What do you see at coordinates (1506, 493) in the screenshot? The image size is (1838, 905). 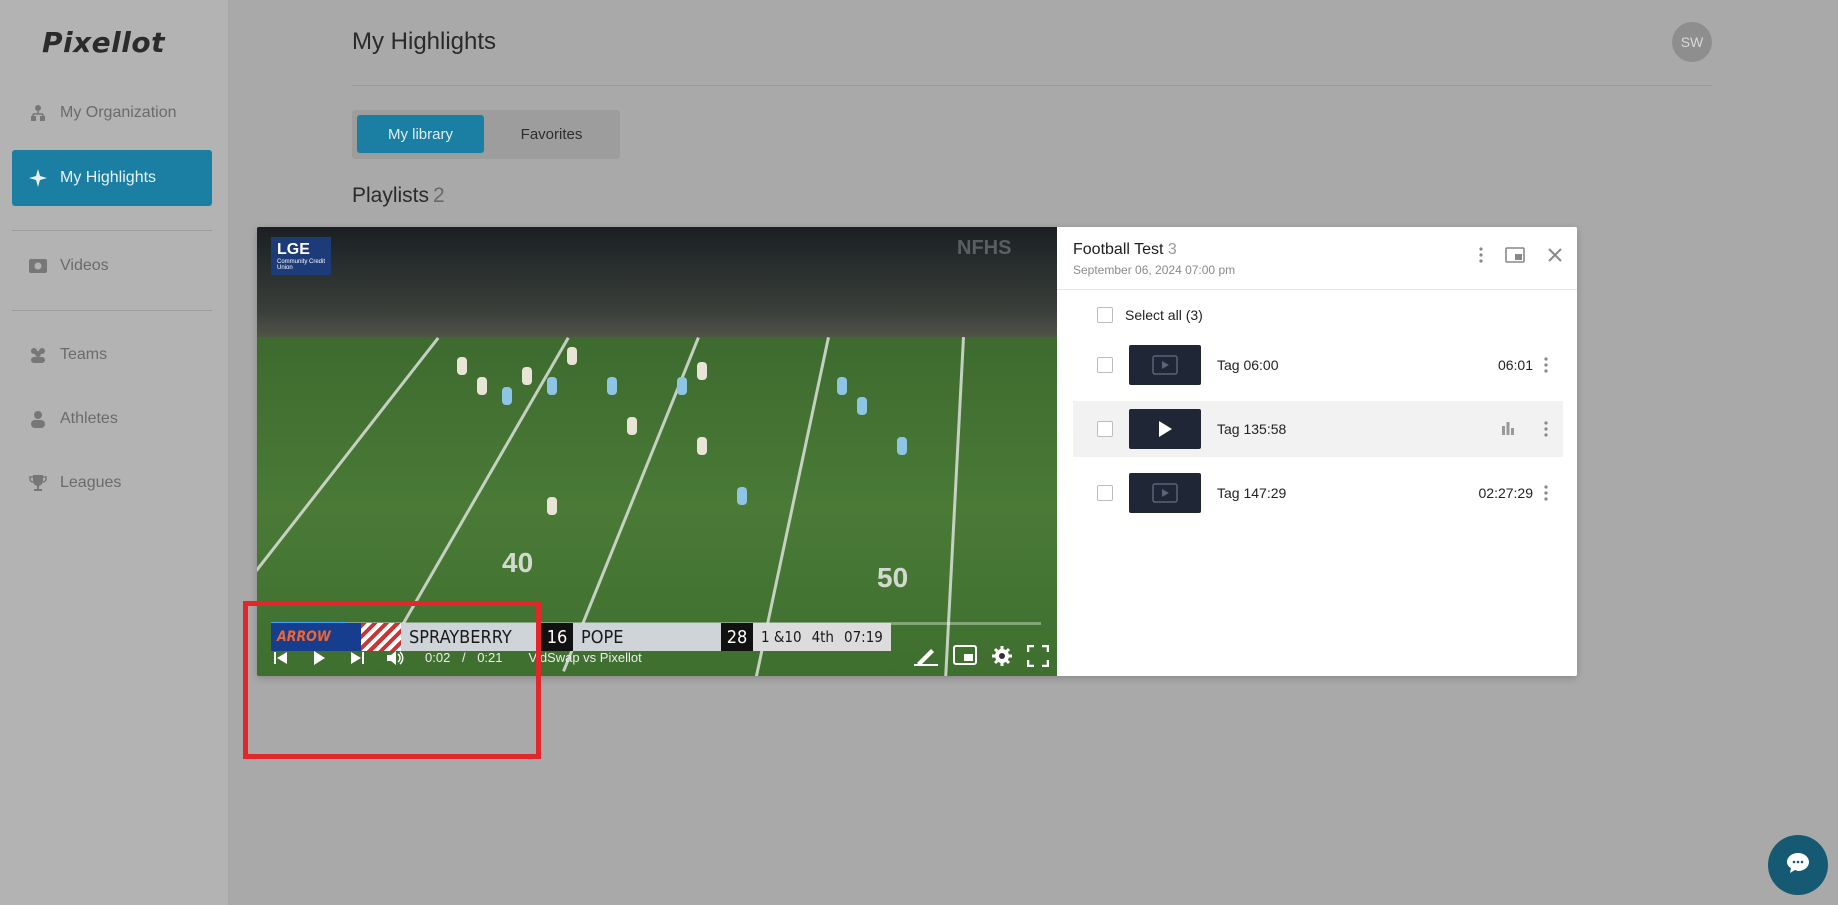 I see `clip-duration: 02:27:29` at bounding box center [1506, 493].